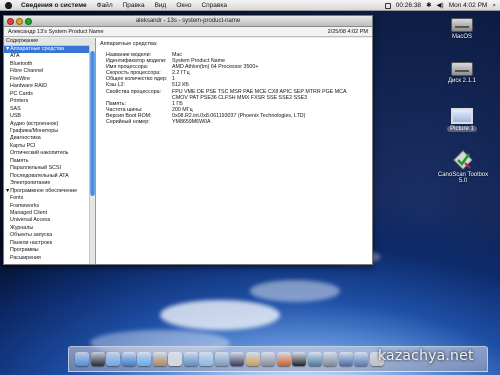  Describe the element at coordinates (49, 42) in the screenshot. I see `sidebar-header: Содержание` at that location.